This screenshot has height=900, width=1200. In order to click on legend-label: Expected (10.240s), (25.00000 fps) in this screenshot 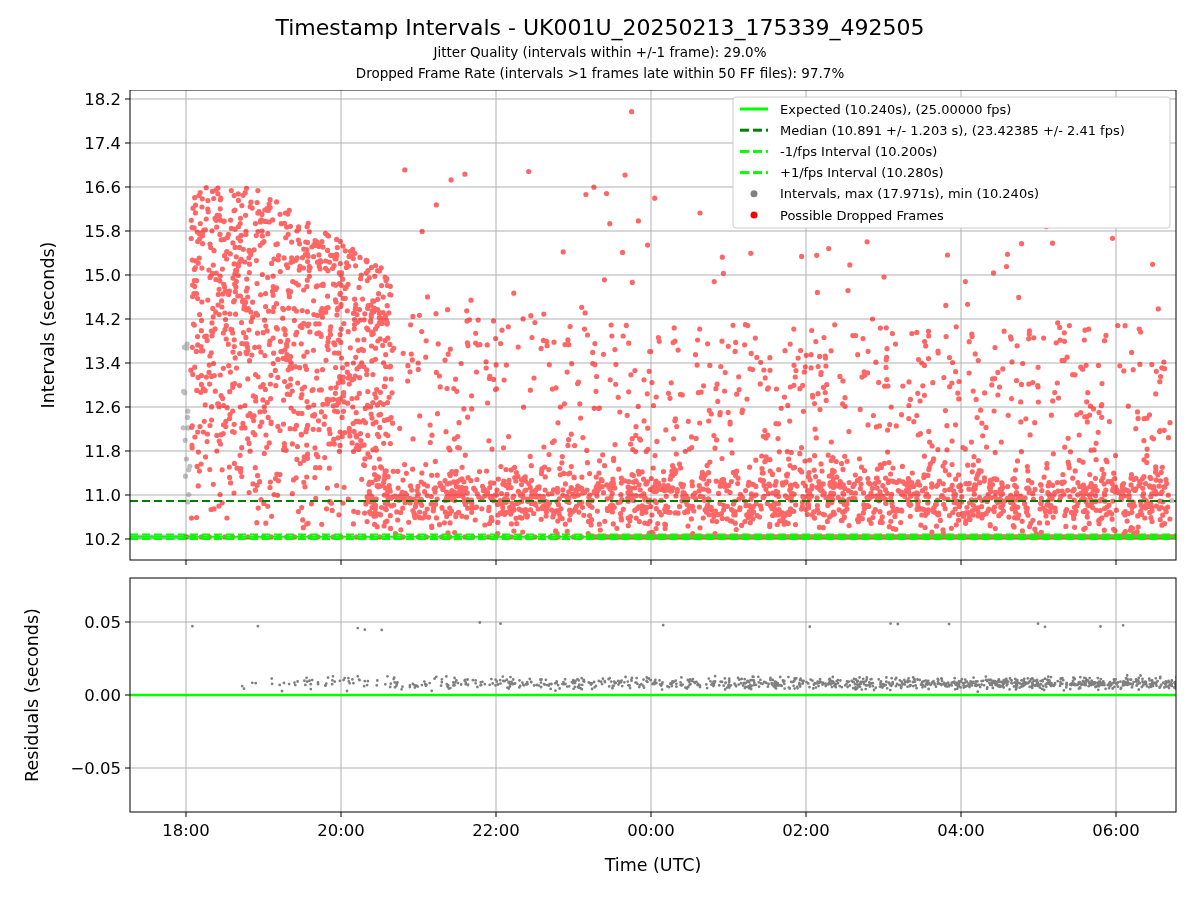, I will do `click(896, 109)`.